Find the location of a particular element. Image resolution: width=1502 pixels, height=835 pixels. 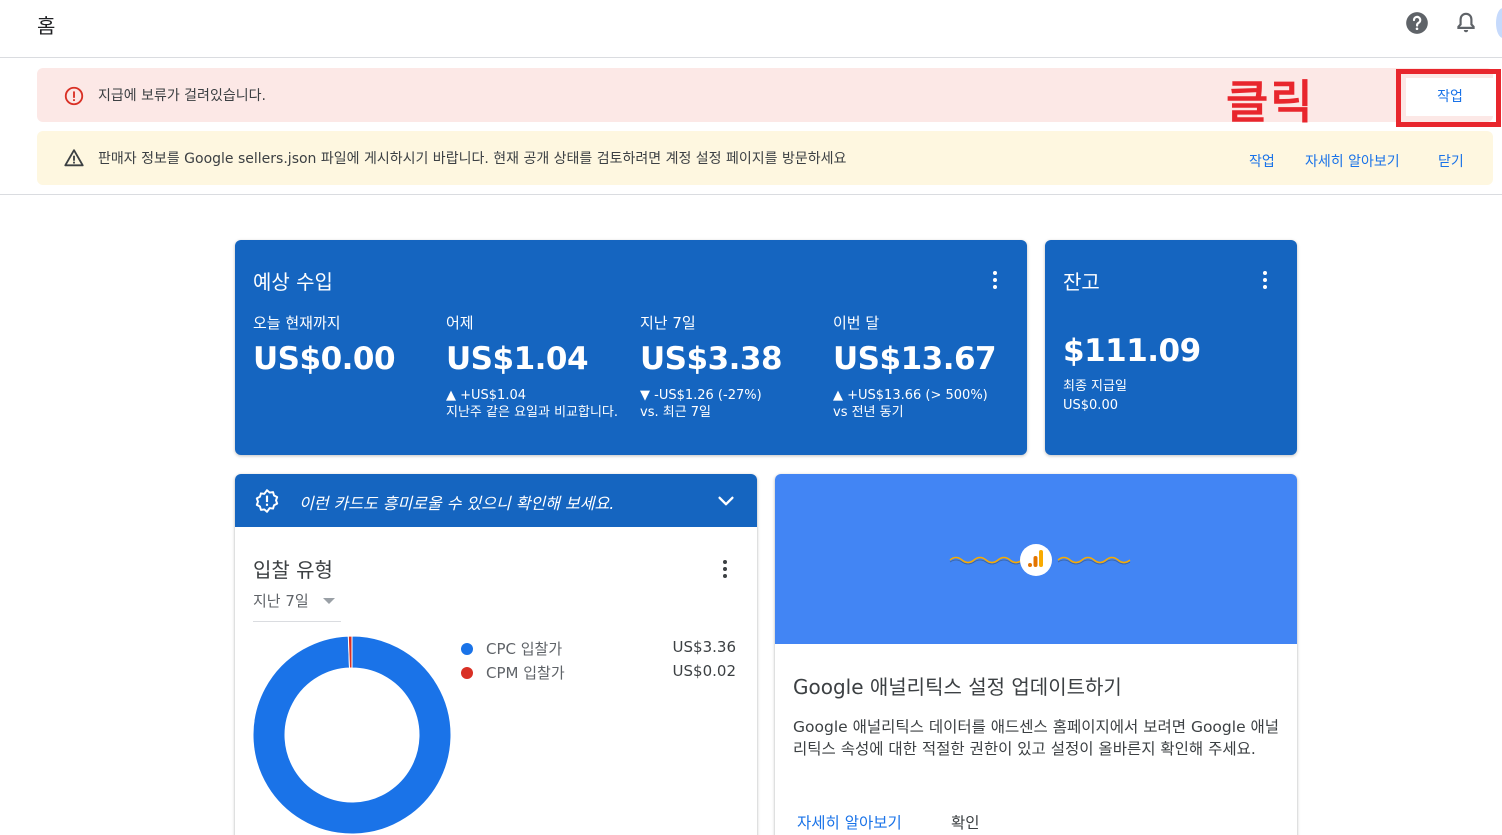

analytics-logo-icon is located at coordinates (1036, 560).